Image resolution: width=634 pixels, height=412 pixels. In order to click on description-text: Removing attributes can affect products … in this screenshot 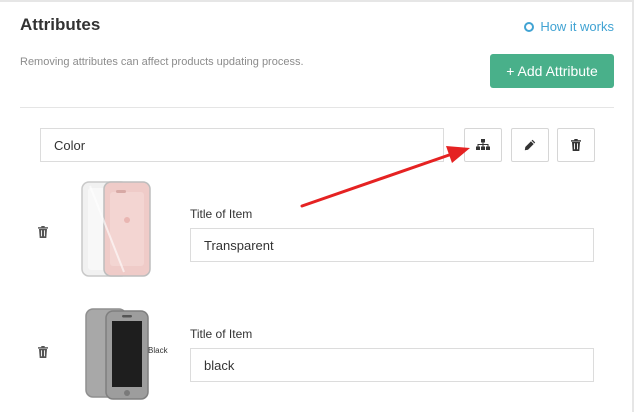, I will do `click(162, 62)`.